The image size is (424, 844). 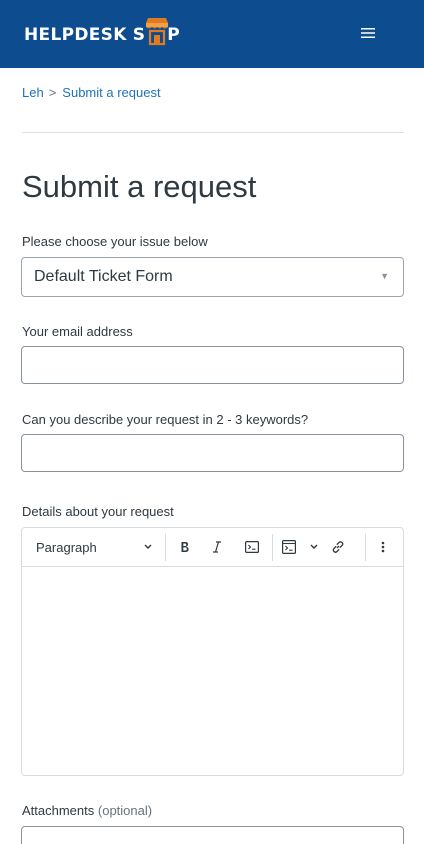 What do you see at coordinates (212, 365) in the screenshot?
I see `email-field` at bounding box center [212, 365].